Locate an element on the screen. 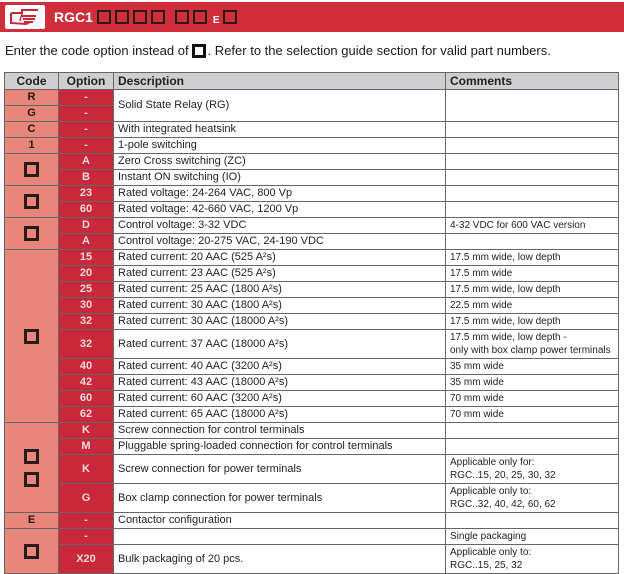 The image size is (624, 574). comments-cell: 4-32 VDC for 600 VAC version is located at coordinates (532, 225).